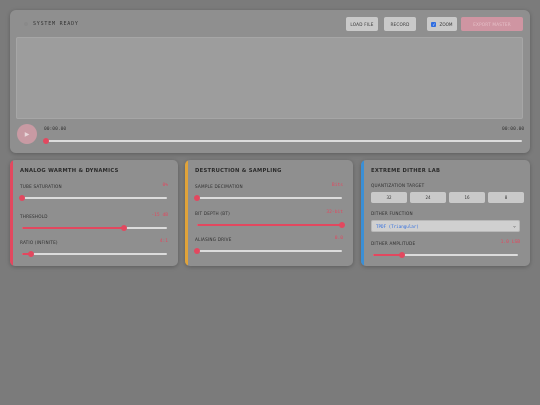  What do you see at coordinates (513, 129) in the screenshot?
I see `total-time: 00:00.00` at bounding box center [513, 129].